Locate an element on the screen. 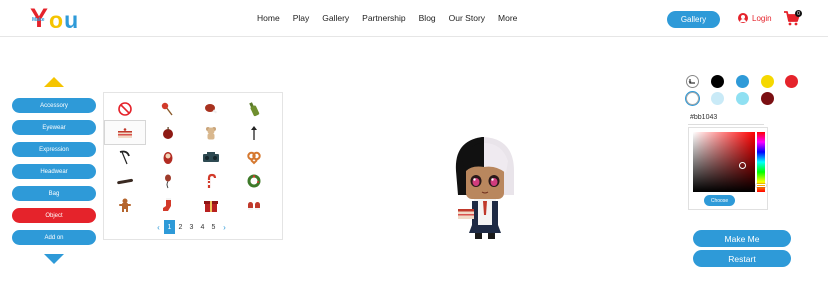 The image size is (828, 301). balloon-icon is located at coordinates (168, 181).